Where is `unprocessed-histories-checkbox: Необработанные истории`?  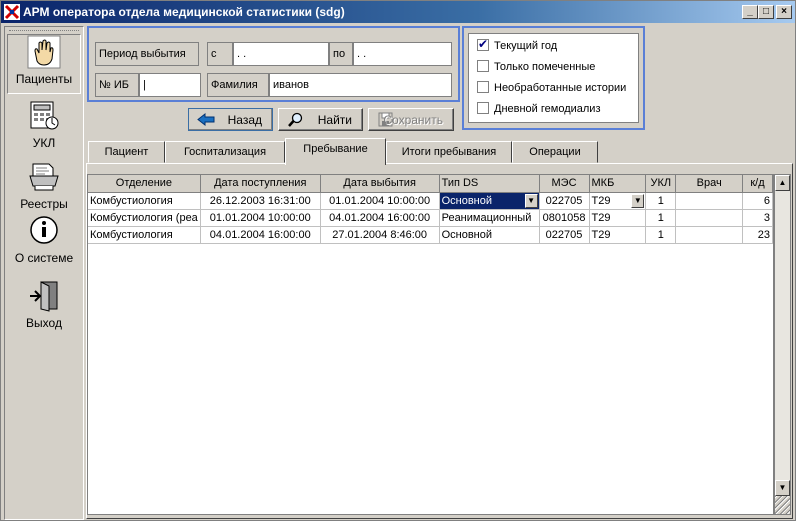 unprocessed-histories-checkbox: Необработанные истории is located at coordinates (551, 89).